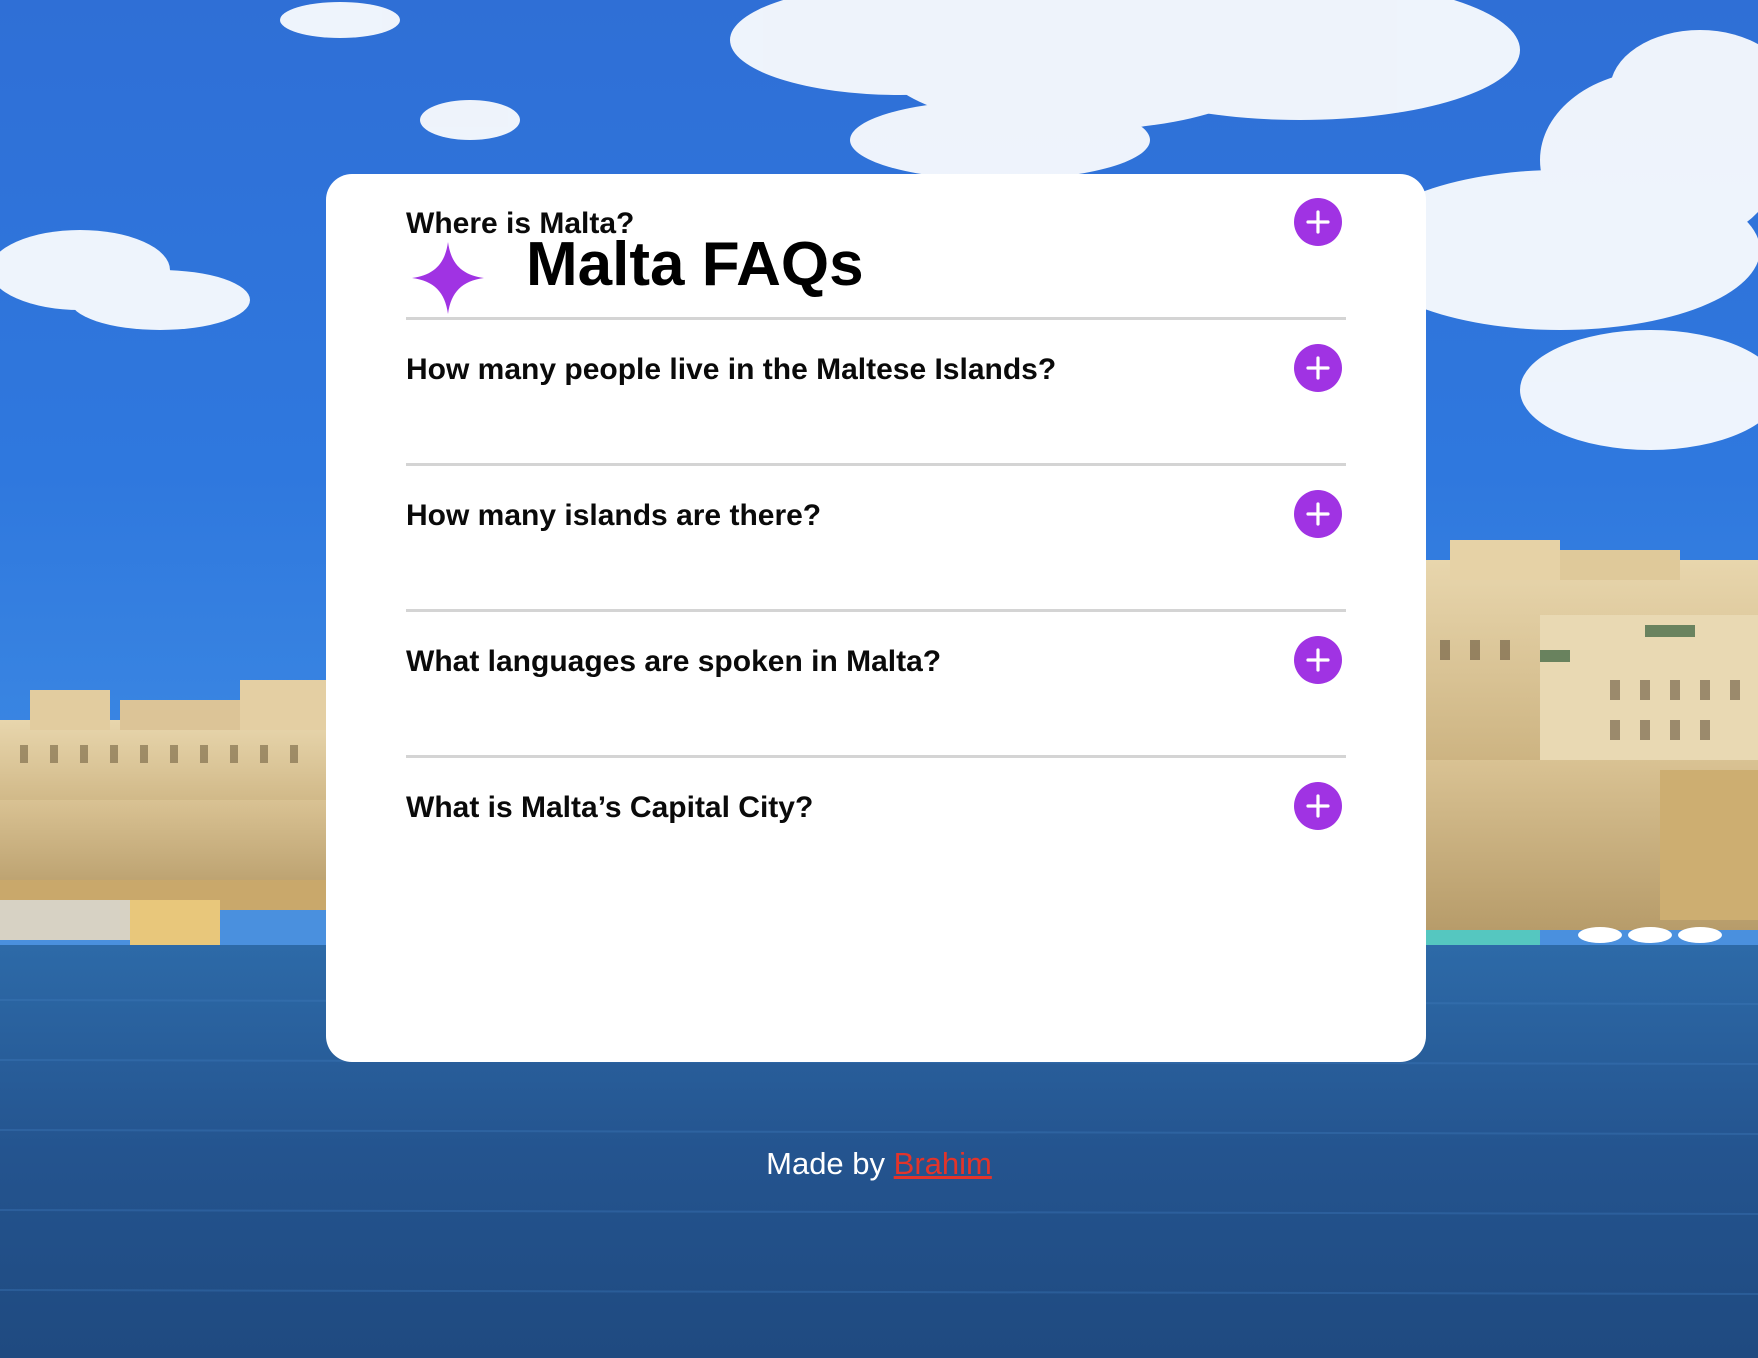 Image resolution: width=1758 pixels, height=1358 pixels. What do you see at coordinates (609, 808) in the screenshot?
I see `faq-question: What is Malta’s Capital City?` at bounding box center [609, 808].